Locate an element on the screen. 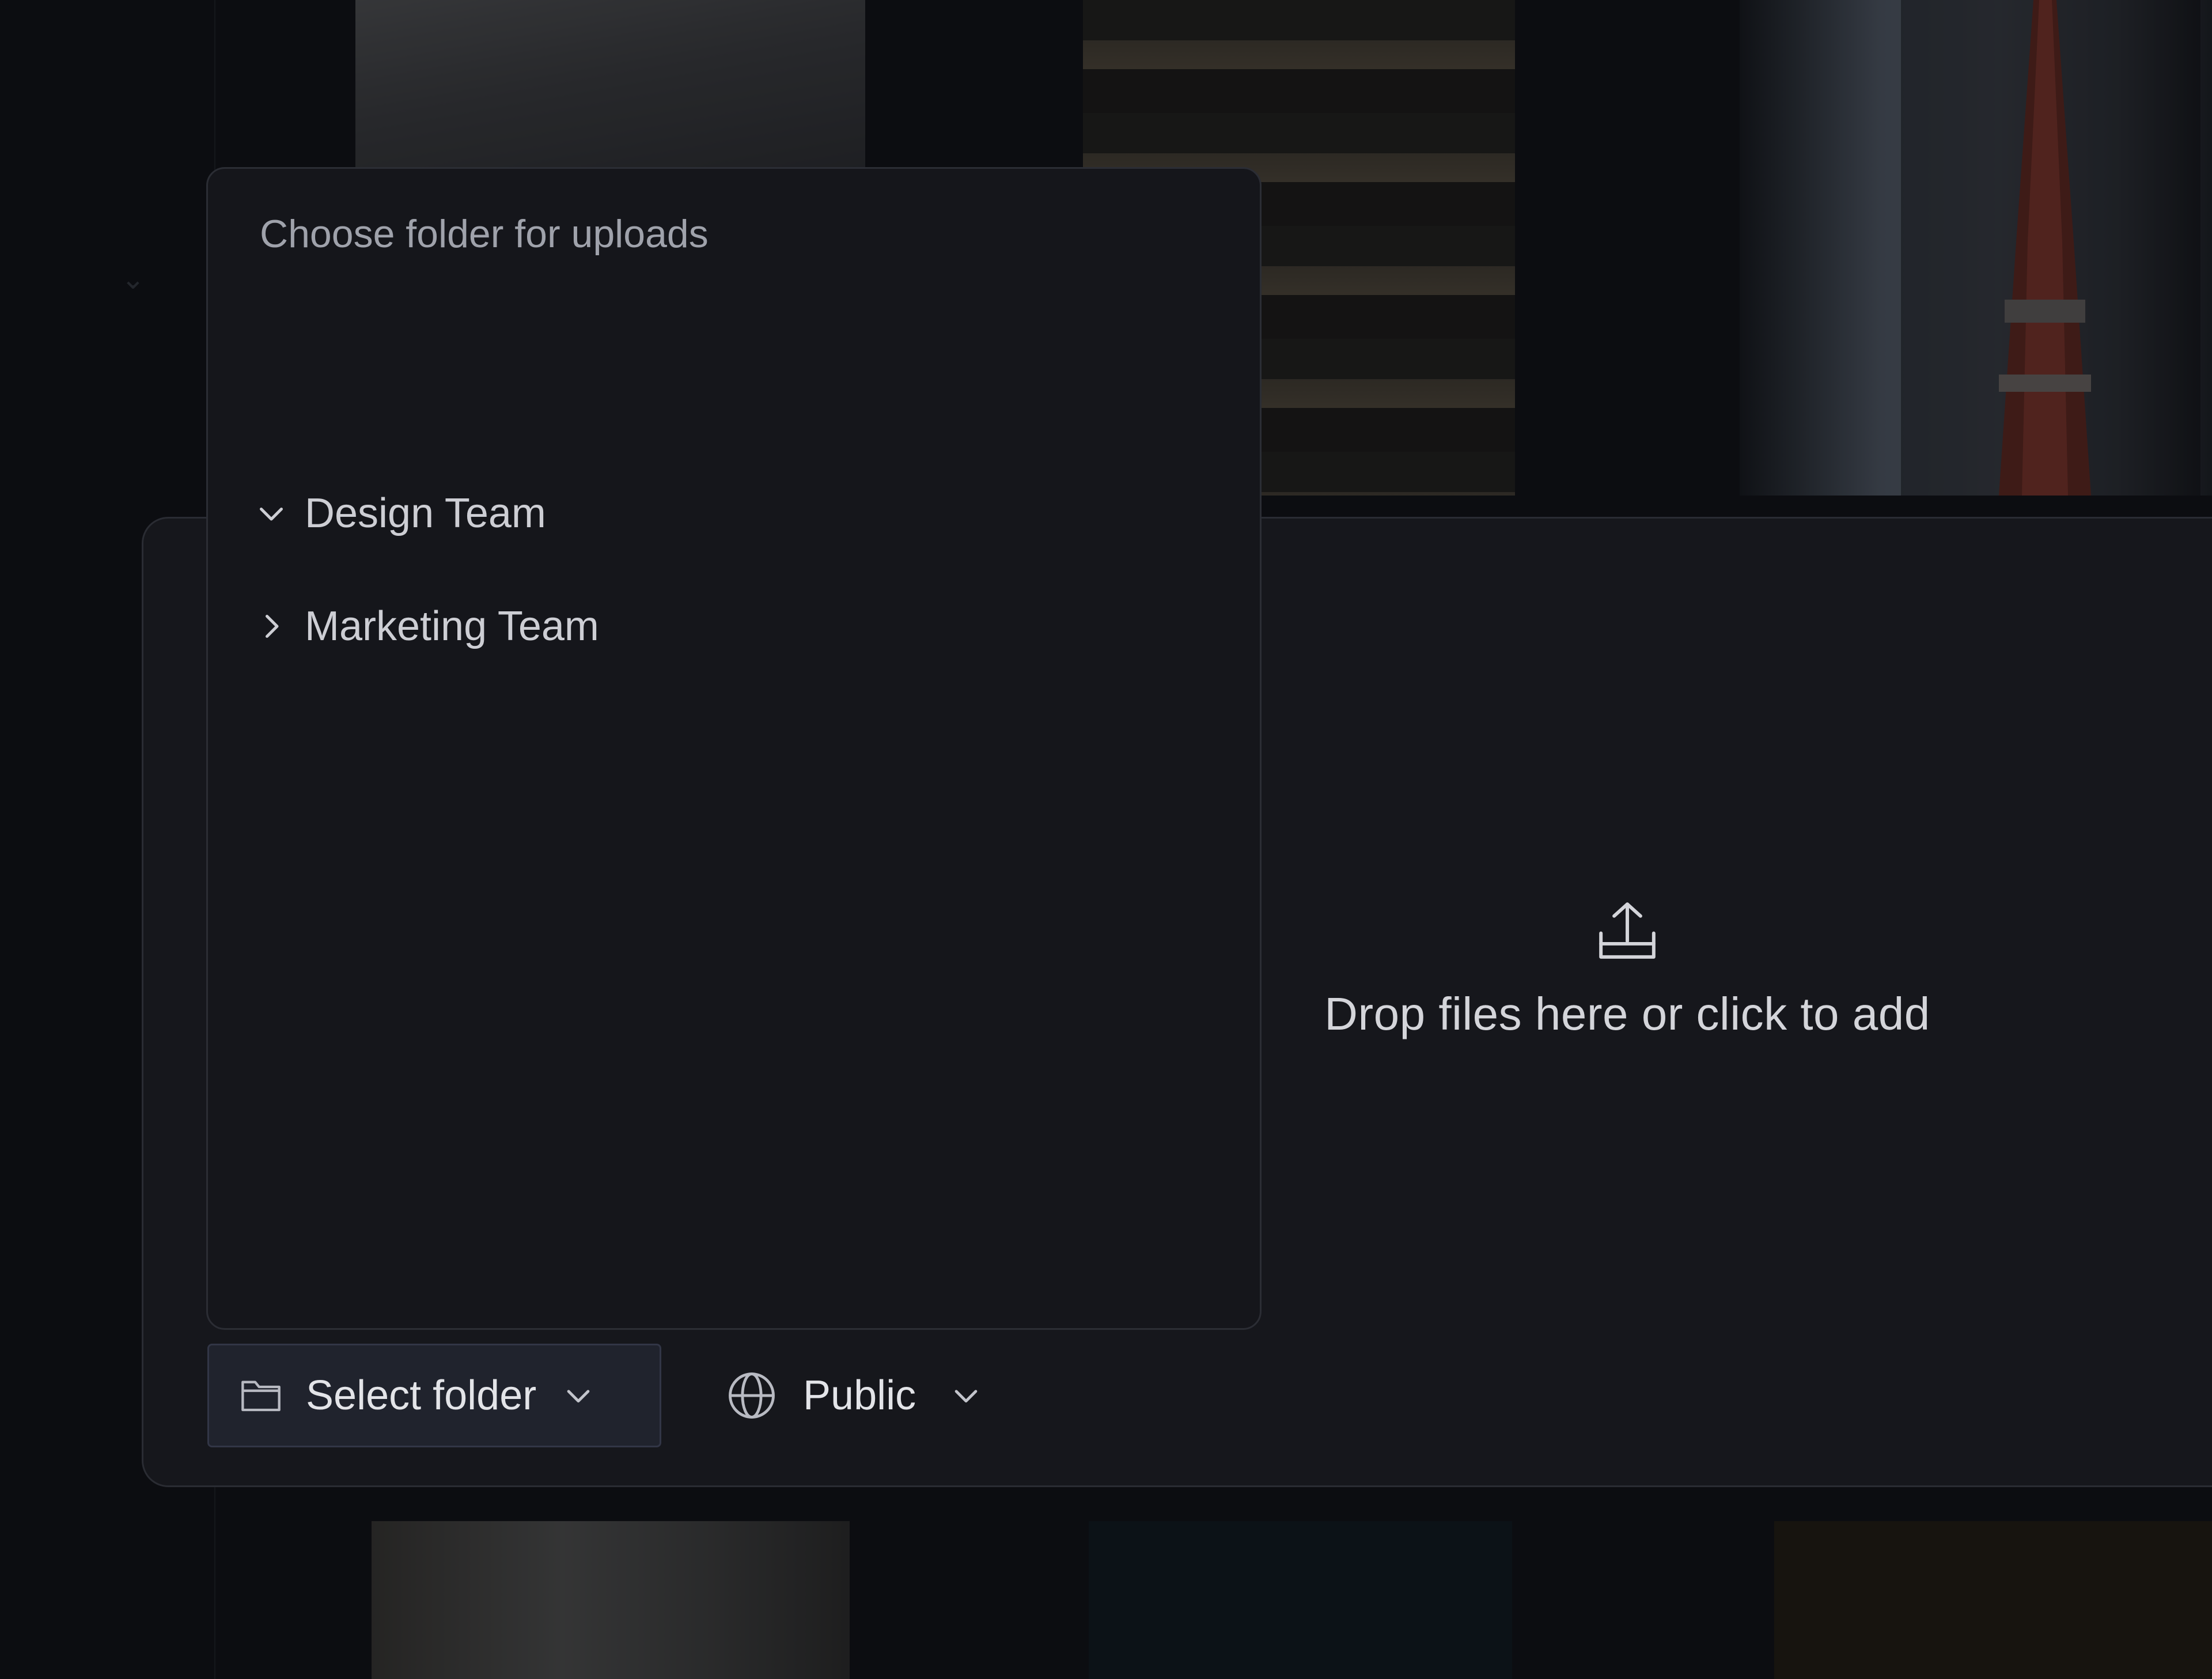  chevron-down-icon: ⌄ is located at coordinates (133, 279).